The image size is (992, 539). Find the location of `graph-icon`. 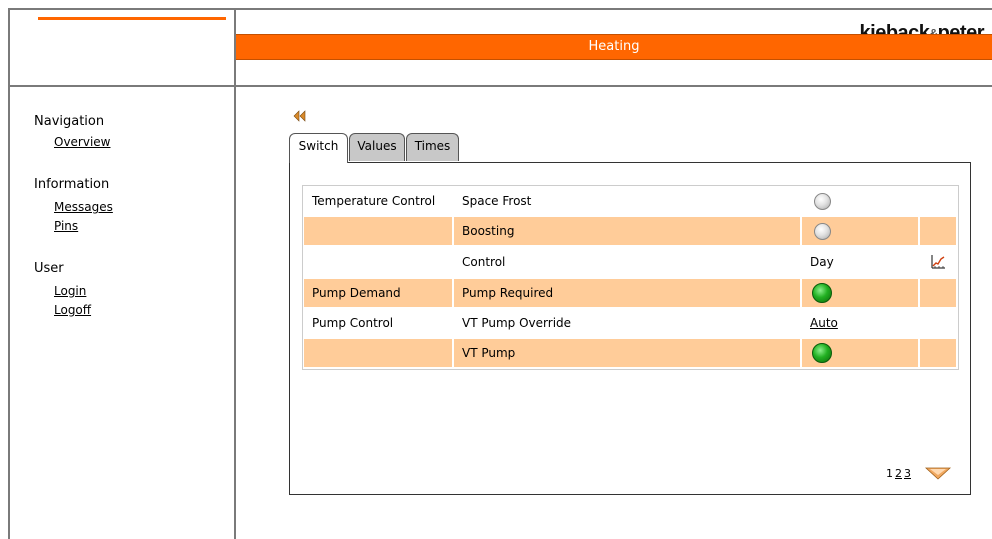

graph-icon is located at coordinates (938, 262).